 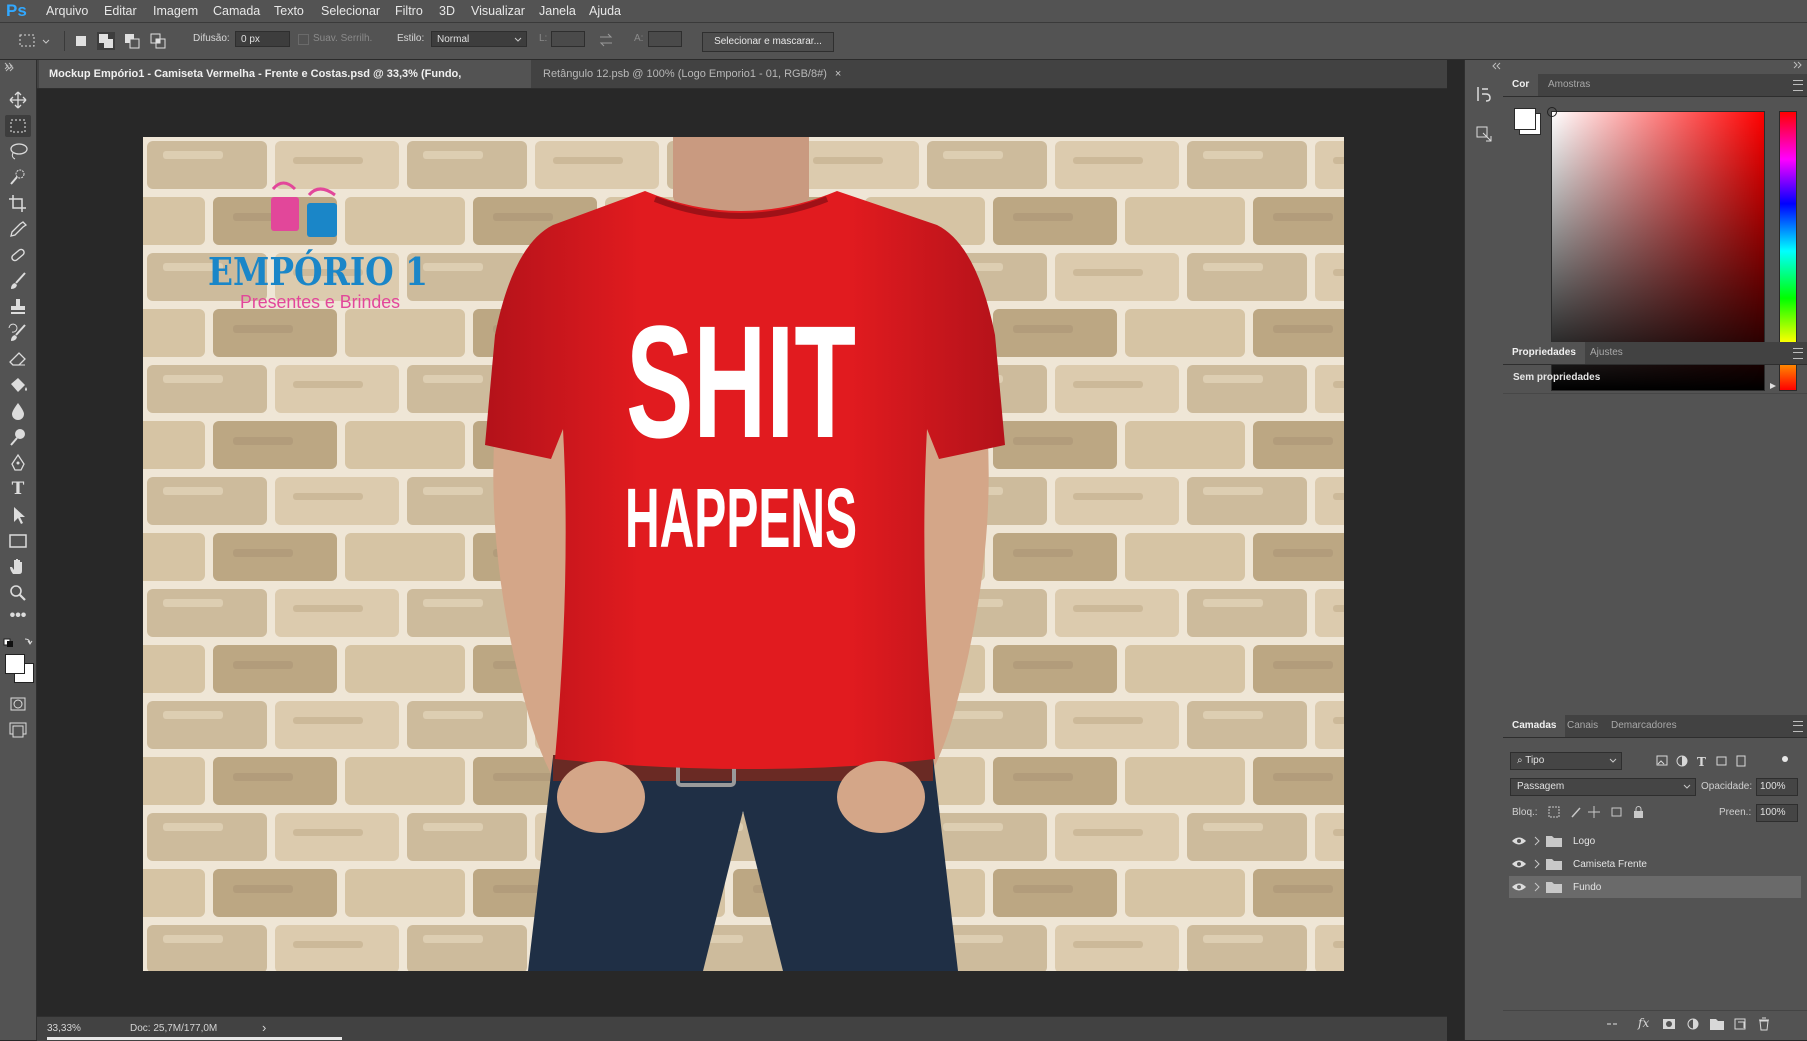 I want to click on trash-icon, so click(x=1764, y=1024).